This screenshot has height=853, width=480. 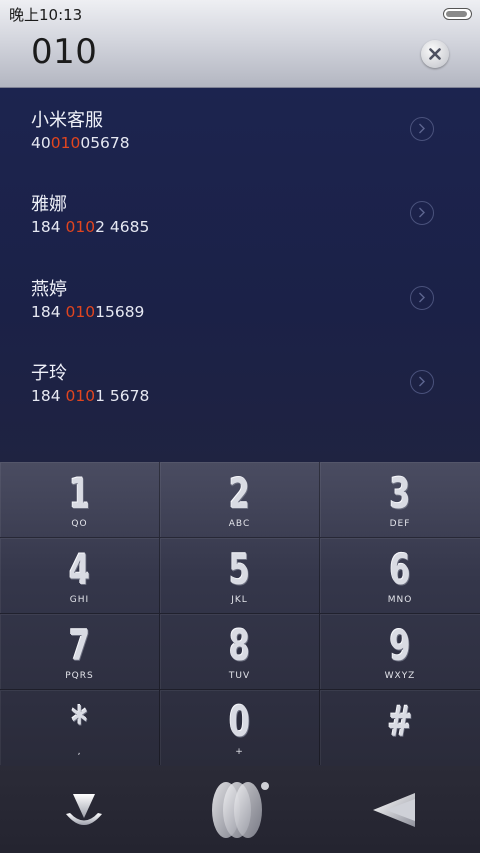 I want to click on key-4: 4 GHI, so click(x=80, y=576).